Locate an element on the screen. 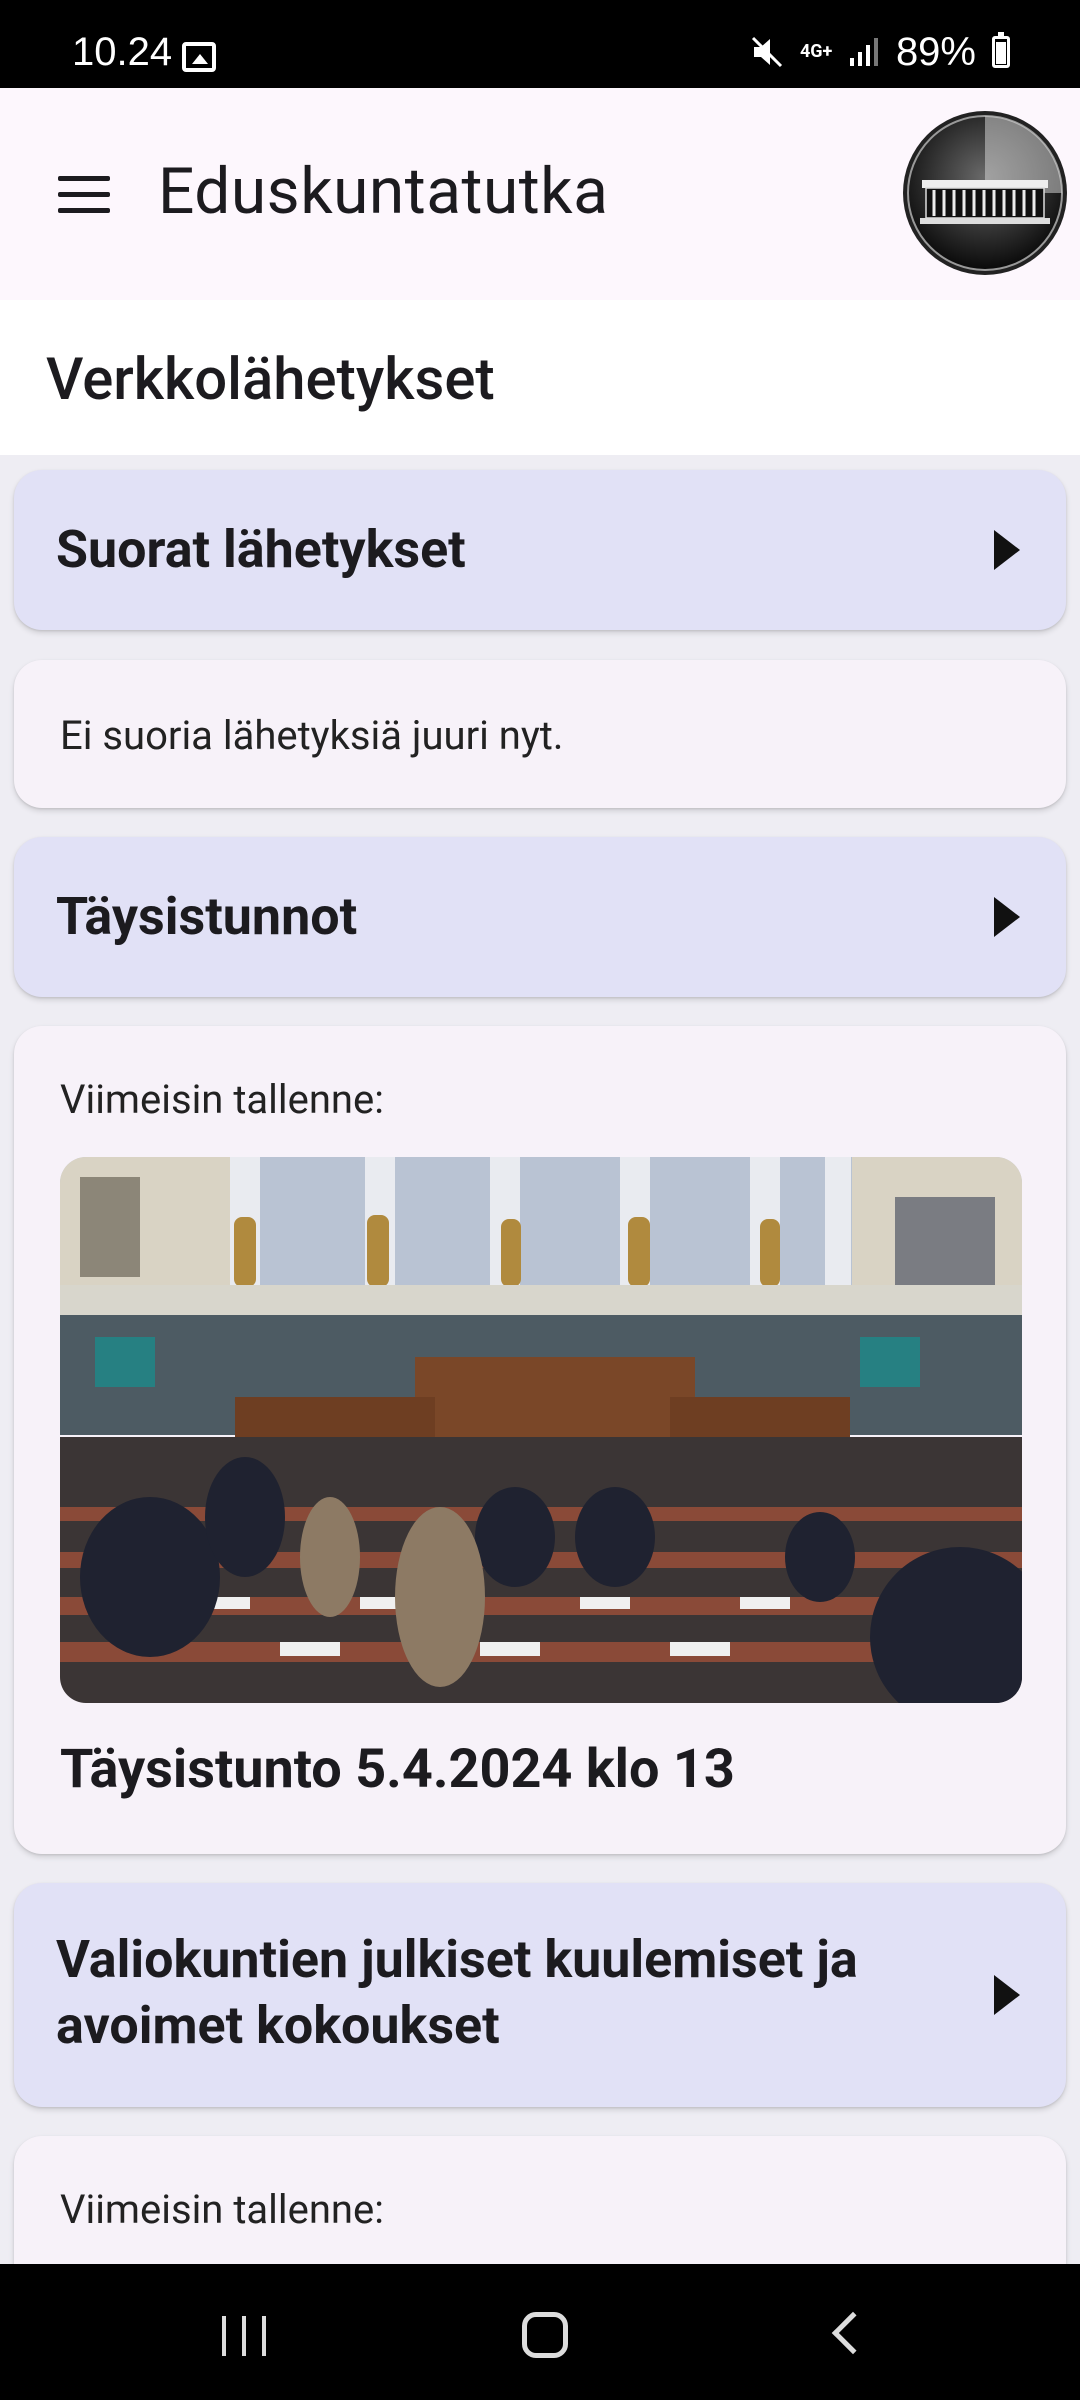 This screenshot has width=1080, height=2400. battery-percentage: 89% is located at coordinates (935, 51).